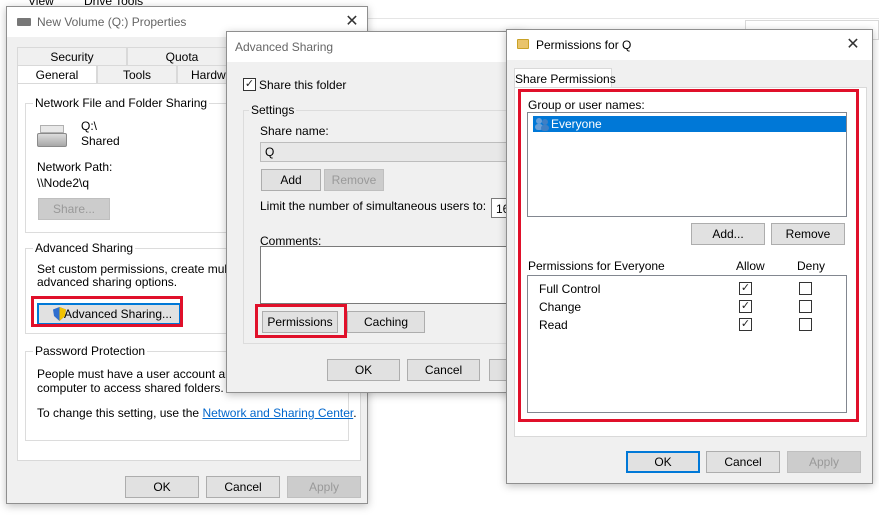 This screenshot has width=879, height=515. What do you see at coordinates (687, 164) in the screenshot?
I see `user-list: Everyone` at bounding box center [687, 164].